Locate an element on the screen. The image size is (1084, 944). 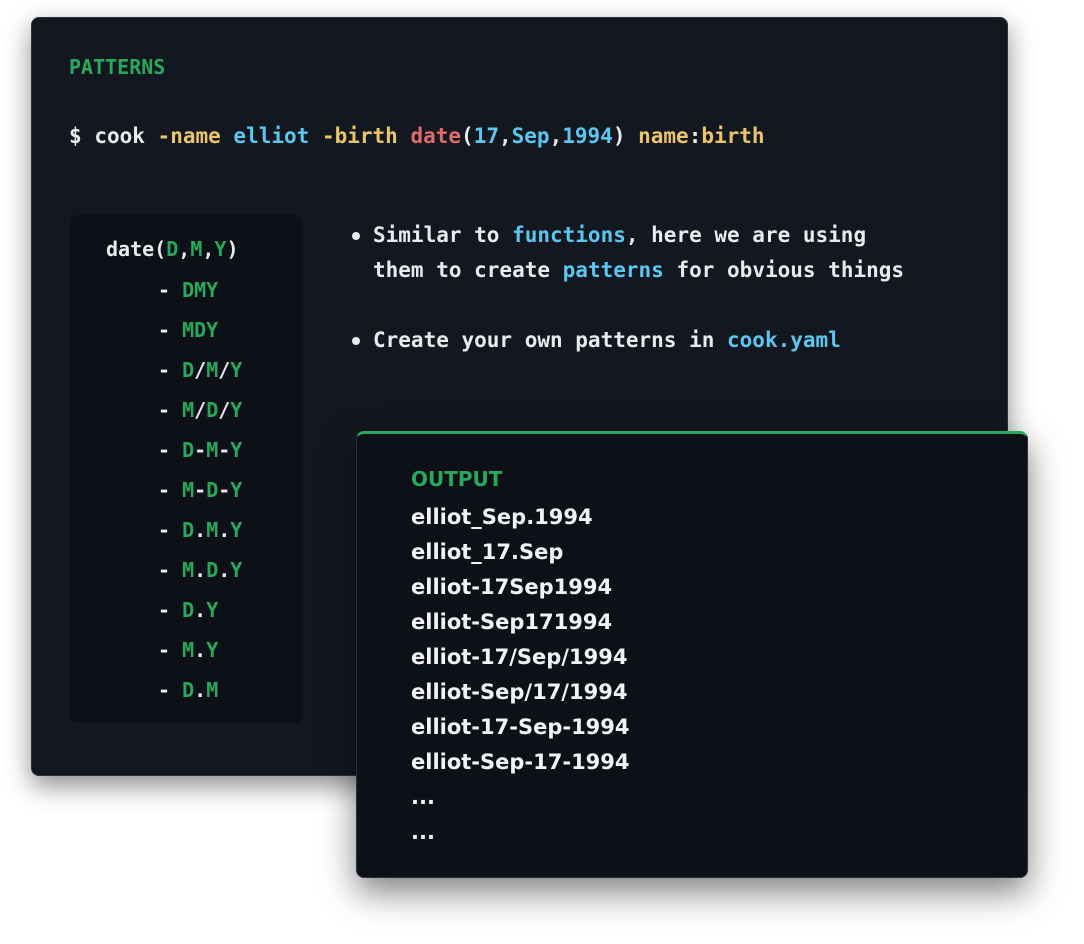
pattern-item: - DMY is located at coordinates (200, 295).